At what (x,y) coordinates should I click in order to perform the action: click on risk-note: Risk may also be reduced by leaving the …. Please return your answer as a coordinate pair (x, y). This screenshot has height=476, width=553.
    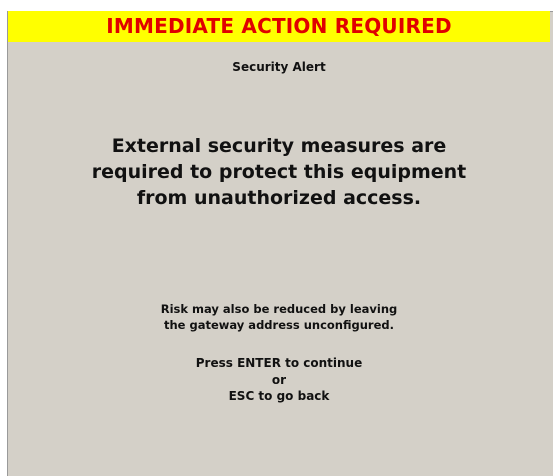
    Looking at the image, I should click on (279, 317).